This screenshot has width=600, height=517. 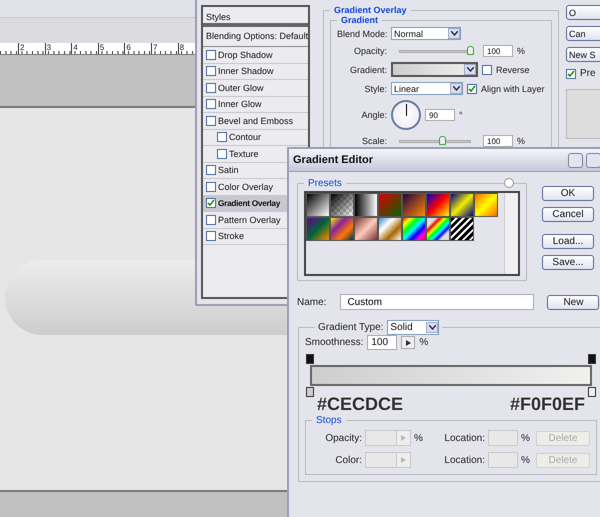 What do you see at coordinates (360, 404) in the screenshot?
I see `color-hex-caption: #CECDCE` at bounding box center [360, 404].